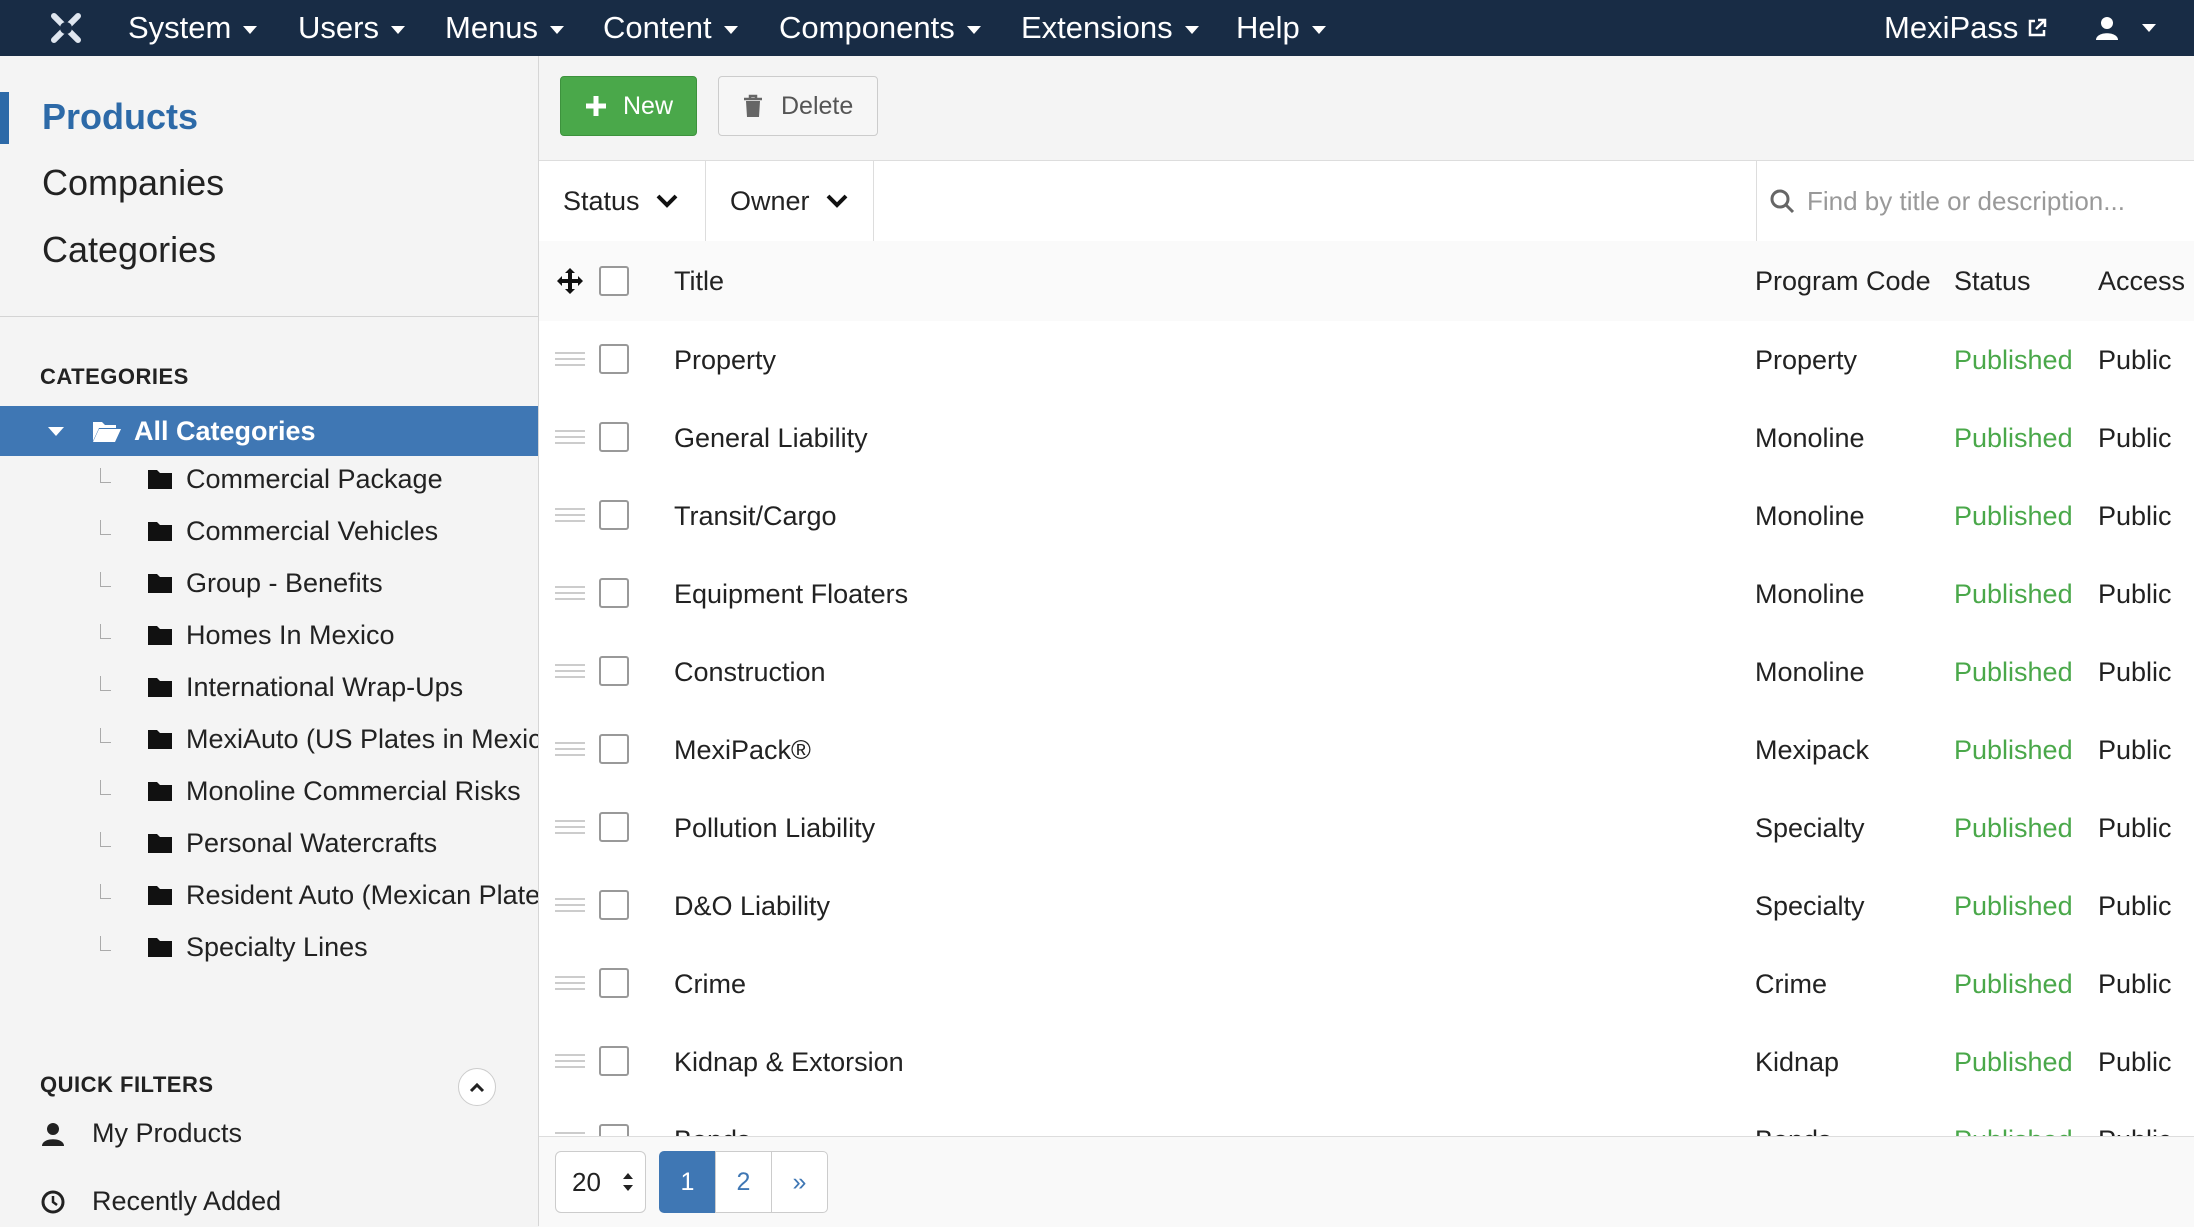 This screenshot has width=2194, height=1227. What do you see at coordinates (1992, 281) in the screenshot?
I see `column-status: Status` at bounding box center [1992, 281].